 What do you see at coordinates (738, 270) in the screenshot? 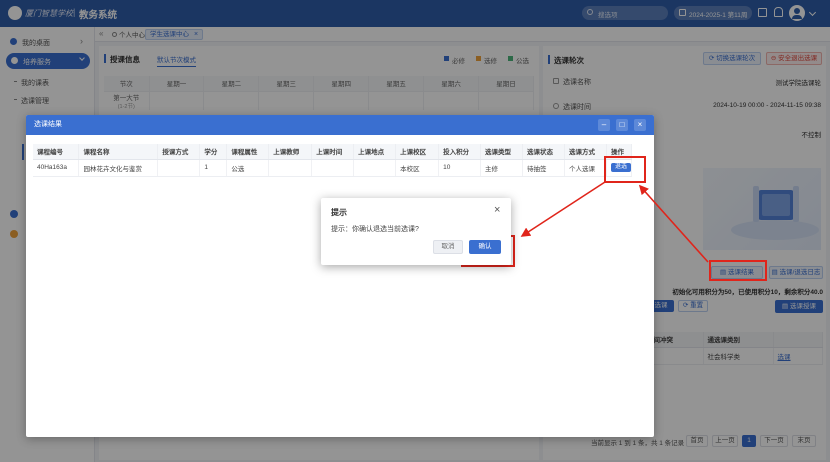
I see `highlight-result-button` at bounding box center [738, 270].